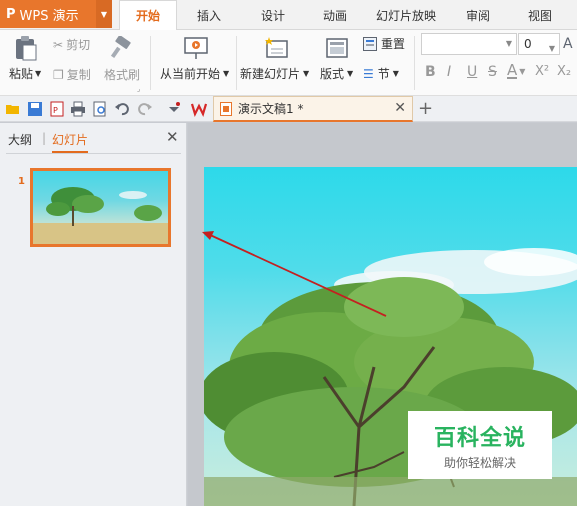  Describe the element at coordinates (479, 462) in the screenshot. I see `watermark-subtitle: 助你轻松解决` at that location.